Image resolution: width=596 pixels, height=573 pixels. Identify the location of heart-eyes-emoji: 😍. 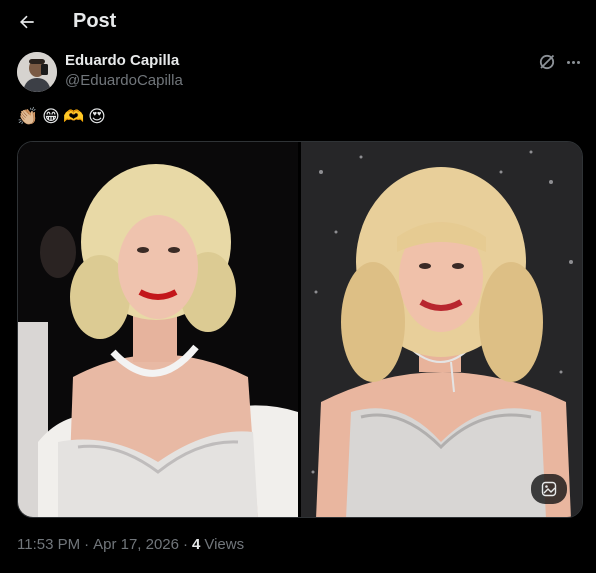
(97, 116).